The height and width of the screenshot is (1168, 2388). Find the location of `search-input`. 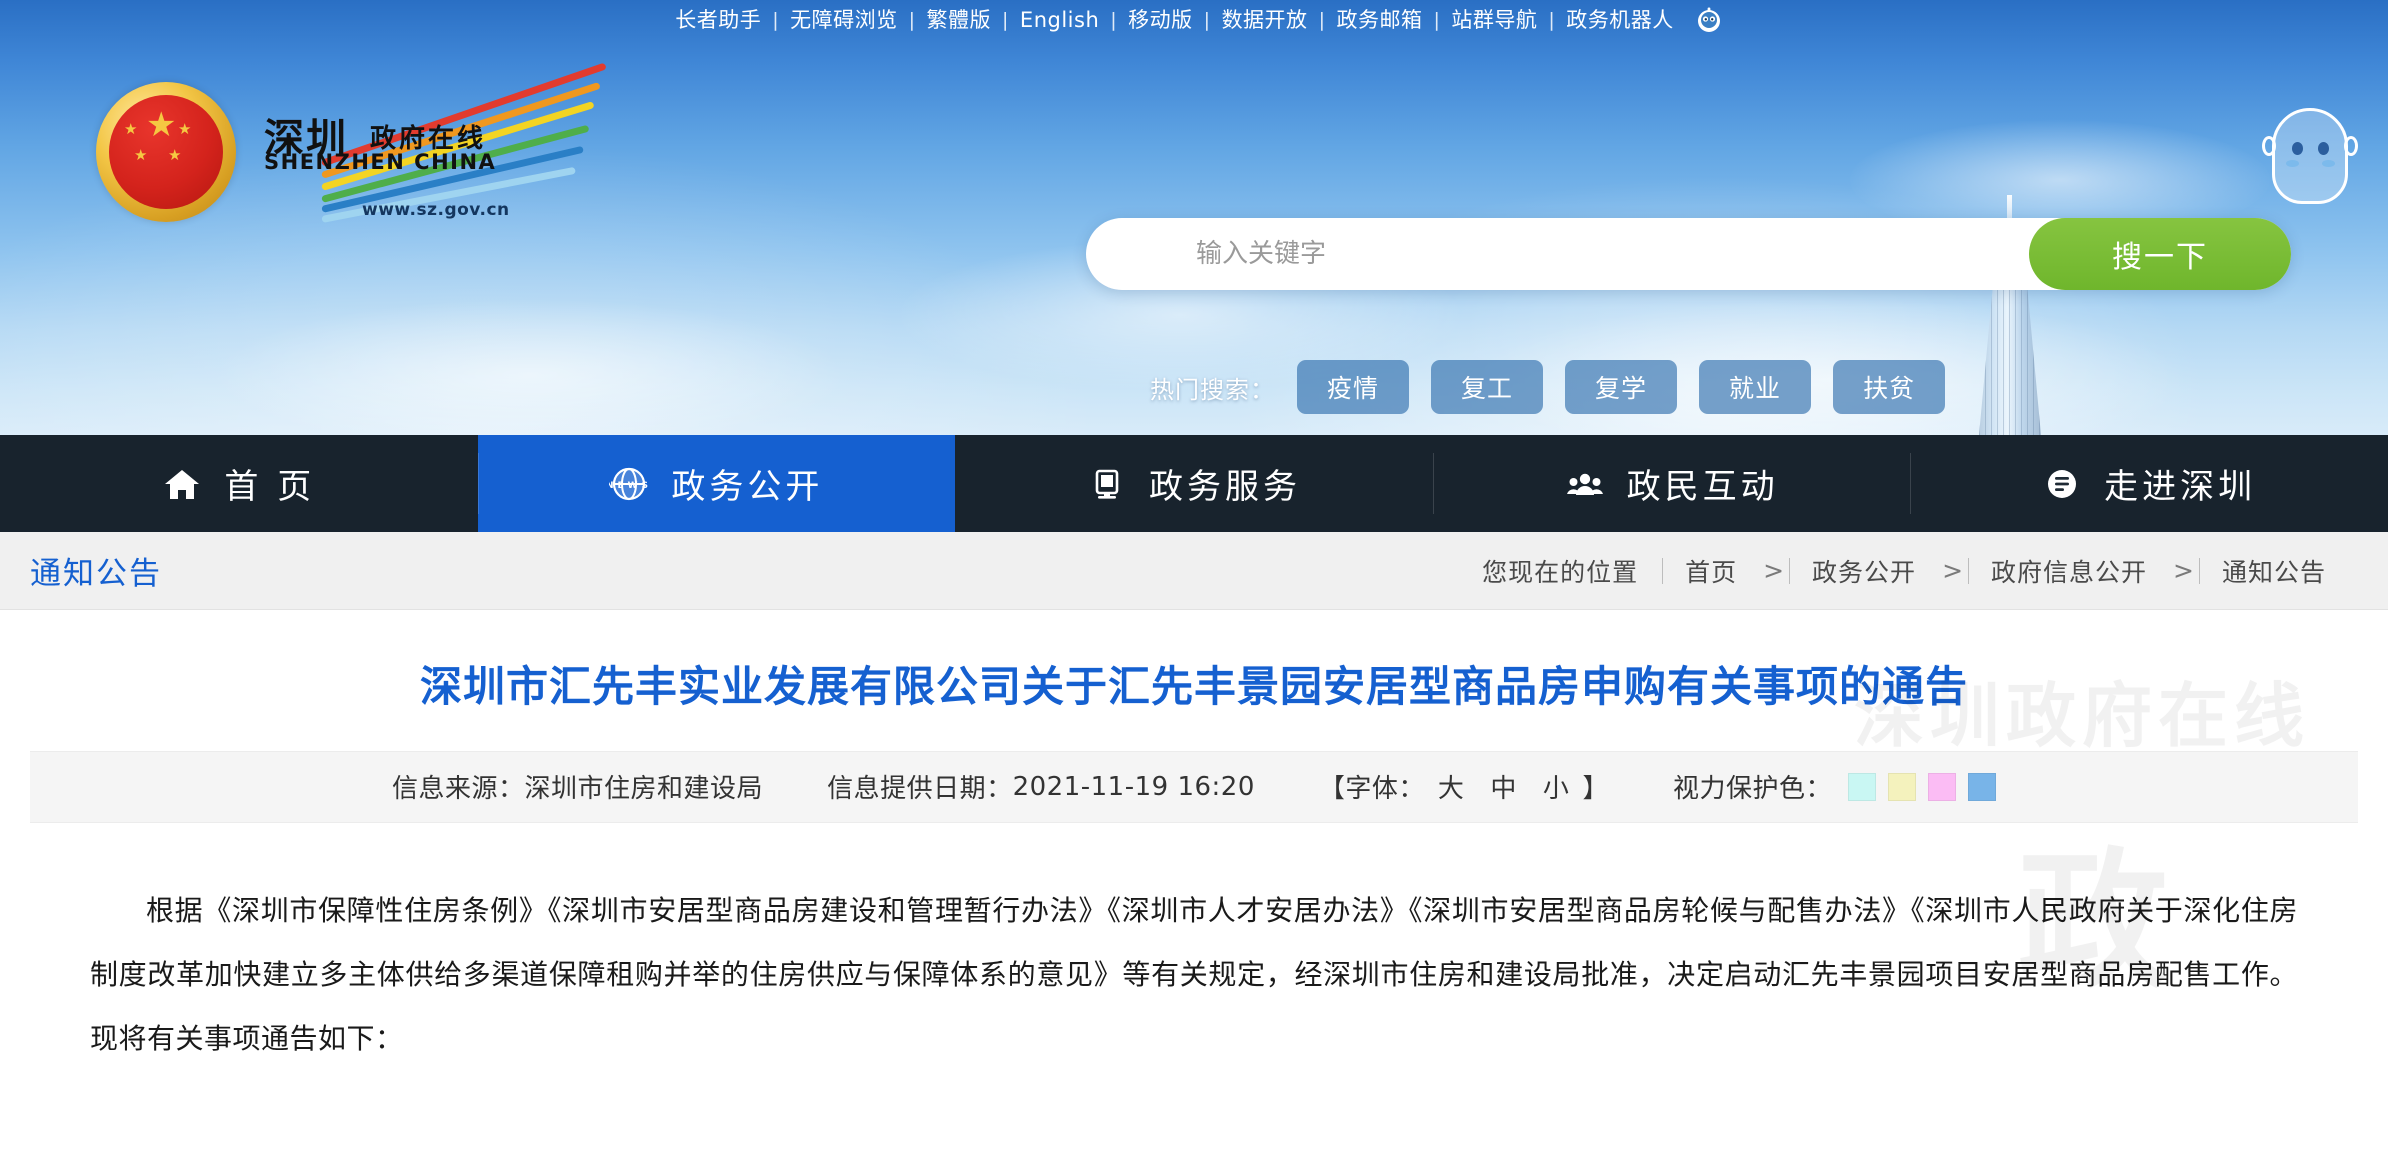

search-input is located at coordinates (1557, 254).